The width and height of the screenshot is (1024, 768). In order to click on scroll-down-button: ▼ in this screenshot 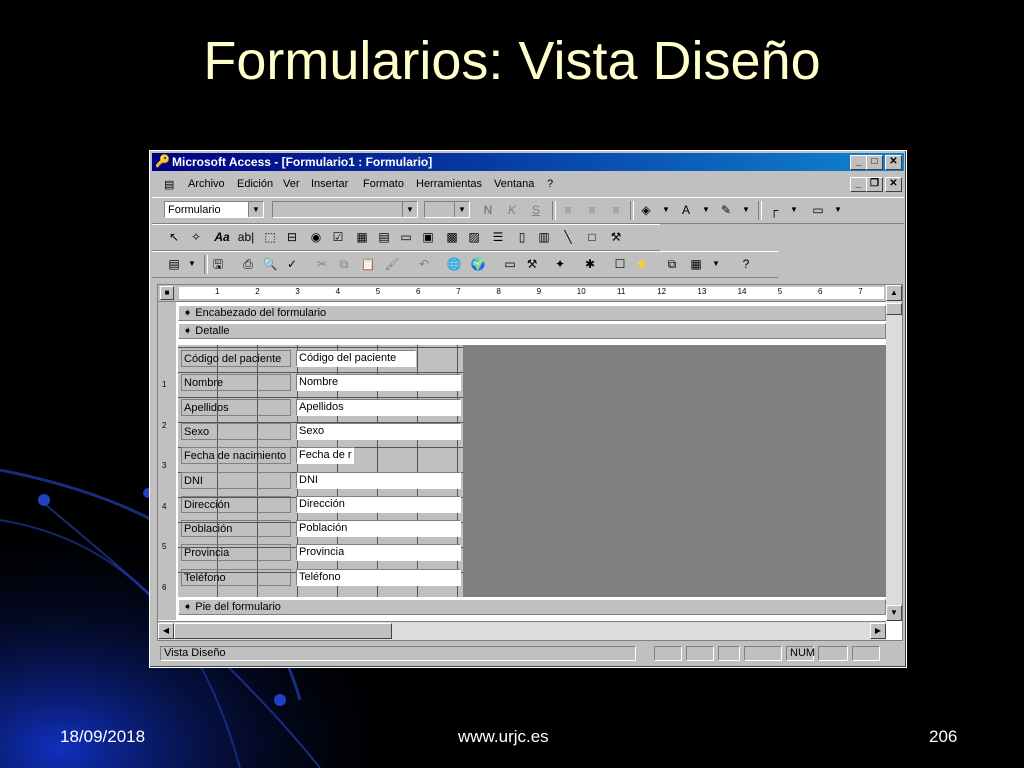, I will do `click(894, 613)`.